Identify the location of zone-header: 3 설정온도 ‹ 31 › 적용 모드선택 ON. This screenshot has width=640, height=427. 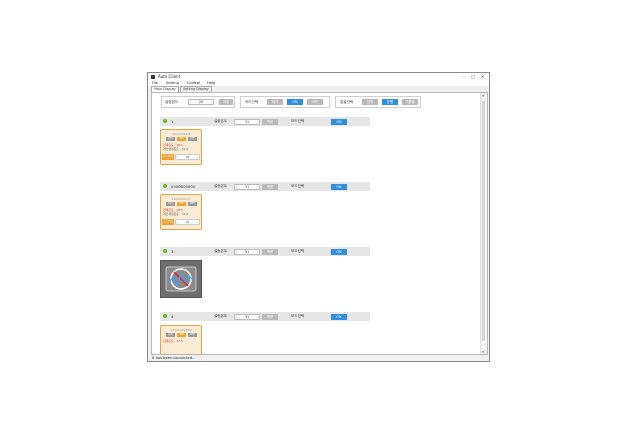
(265, 251).